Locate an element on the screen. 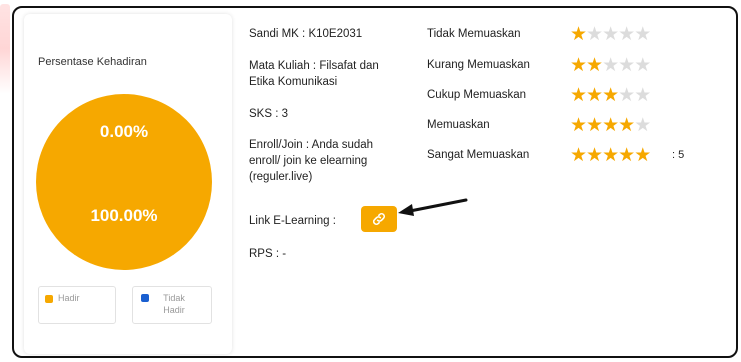 This screenshot has width=741, height=362. legend-swatch-hadir is located at coordinates (49, 298).